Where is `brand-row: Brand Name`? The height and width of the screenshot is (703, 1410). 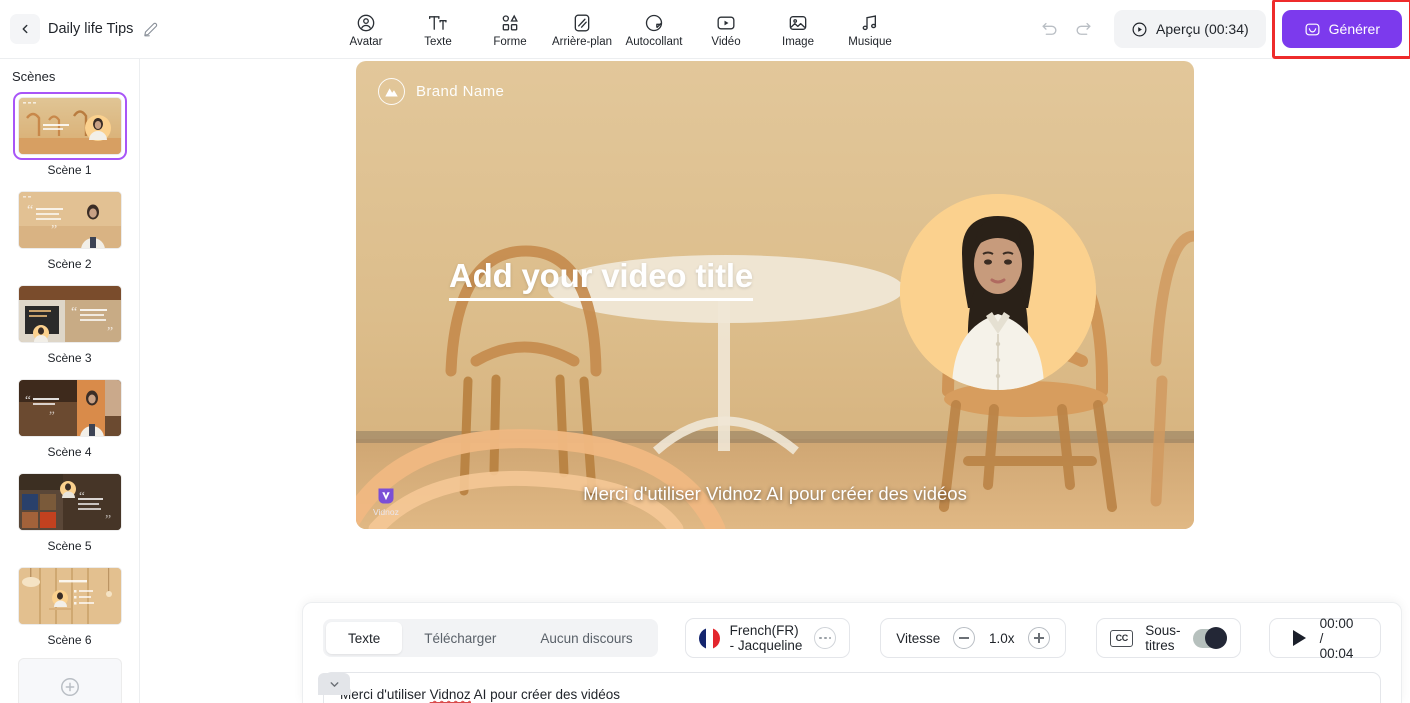 brand-row: Brand Name is located at coordinates (441, 91).